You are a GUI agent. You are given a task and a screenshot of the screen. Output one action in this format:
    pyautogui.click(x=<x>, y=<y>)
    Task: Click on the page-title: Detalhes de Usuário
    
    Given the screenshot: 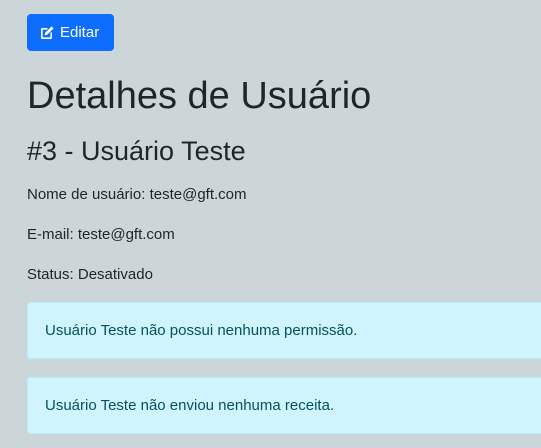 What is the action you would take?
    pyautogui.click(x=199, y=96)
    